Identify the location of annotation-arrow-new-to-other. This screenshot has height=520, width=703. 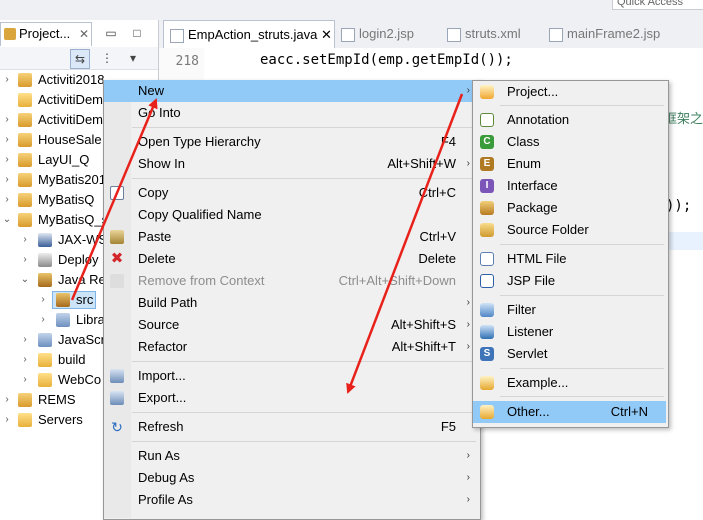
(405, 243).